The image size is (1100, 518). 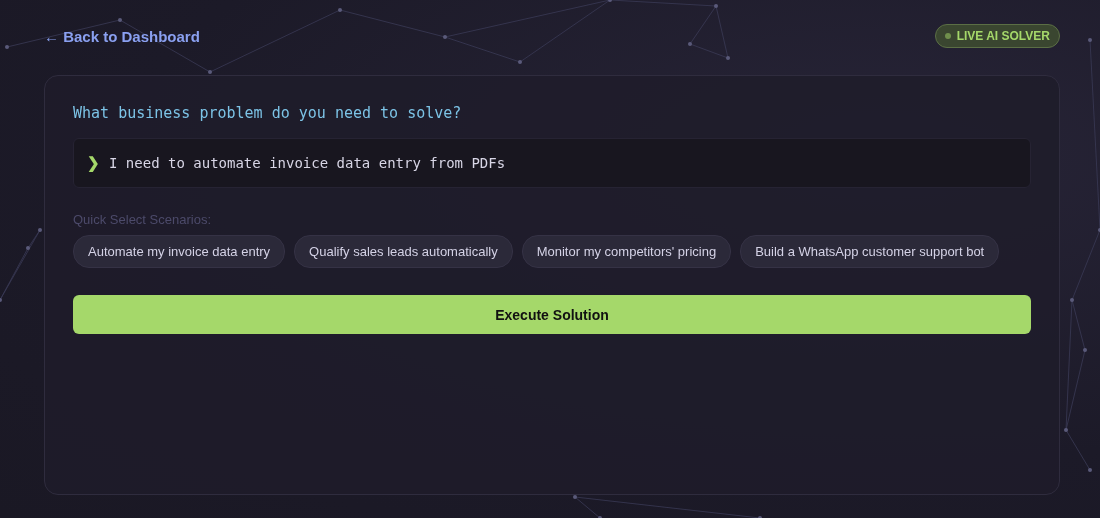 What do you see at coordinates (552, 163) in the screenshot?
I see `input-field: ❯ I need to automate invoice data entry from PDFs` at bounding box center [552, 163].